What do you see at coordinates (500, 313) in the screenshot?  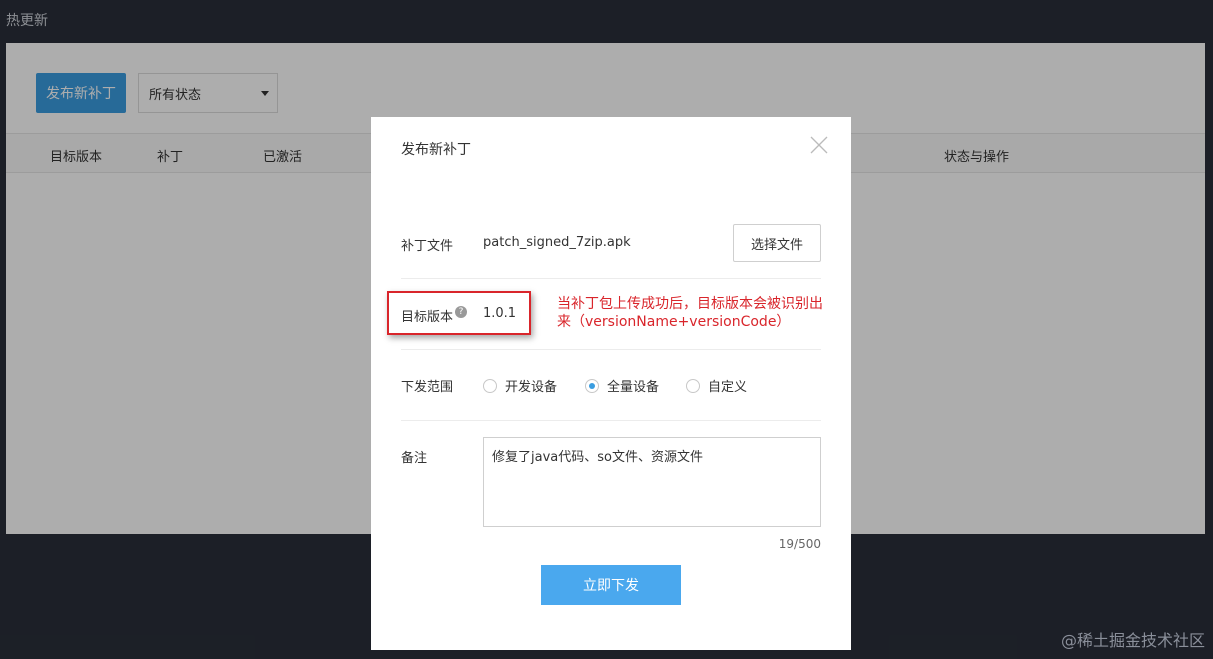 I see `target-version-value: 1.0.1` at bounding box center [500, 313].